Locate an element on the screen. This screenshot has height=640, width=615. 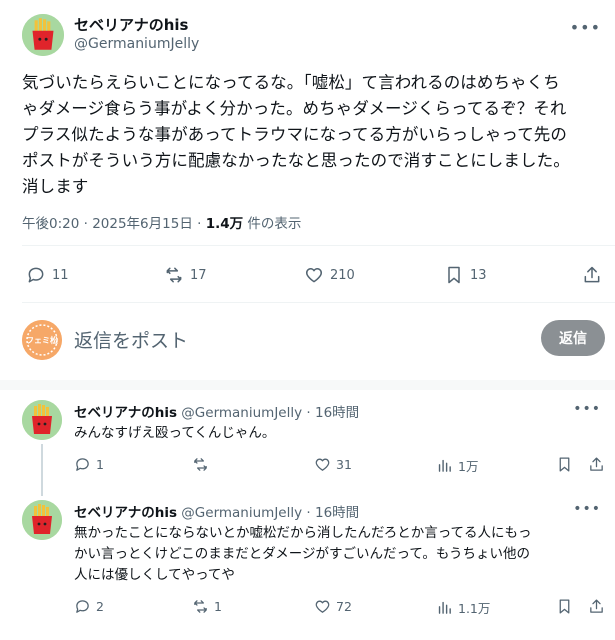
user-avatar-icon: フェミ松 is located at coordinates (42, 340).